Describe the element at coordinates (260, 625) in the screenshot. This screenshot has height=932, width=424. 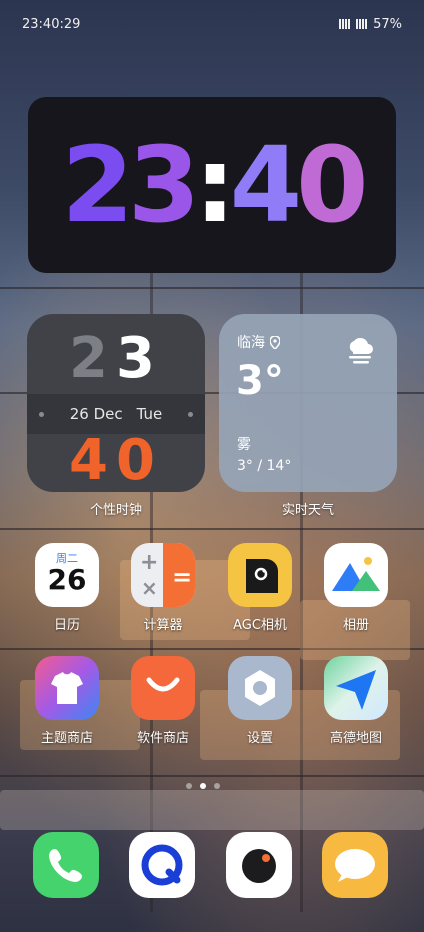
I see `app-label: AGC相机` at that location.